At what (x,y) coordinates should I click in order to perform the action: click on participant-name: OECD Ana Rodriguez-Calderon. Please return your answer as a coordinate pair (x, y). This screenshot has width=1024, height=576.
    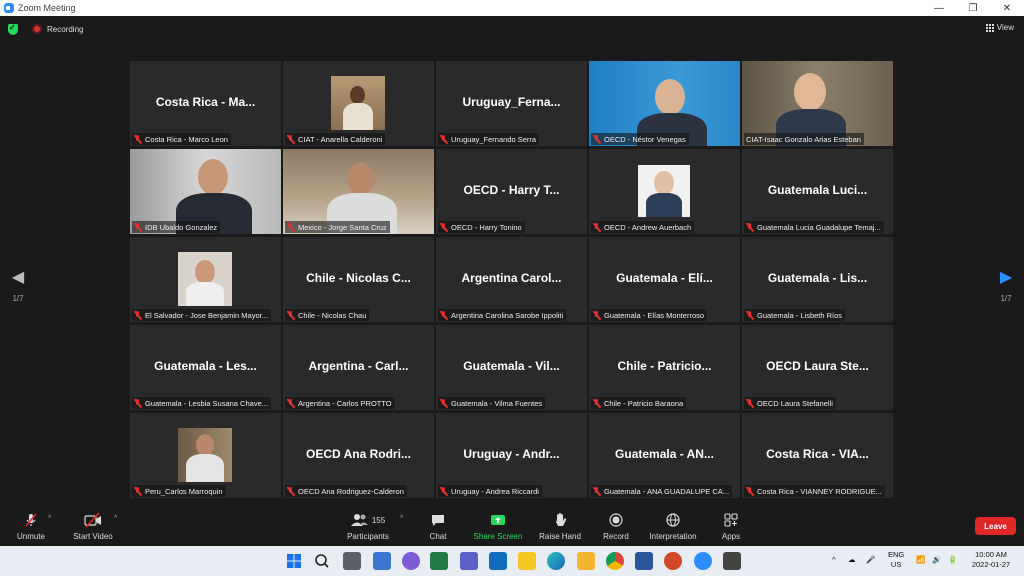
    Looking at the image, I should click on (351, 491).